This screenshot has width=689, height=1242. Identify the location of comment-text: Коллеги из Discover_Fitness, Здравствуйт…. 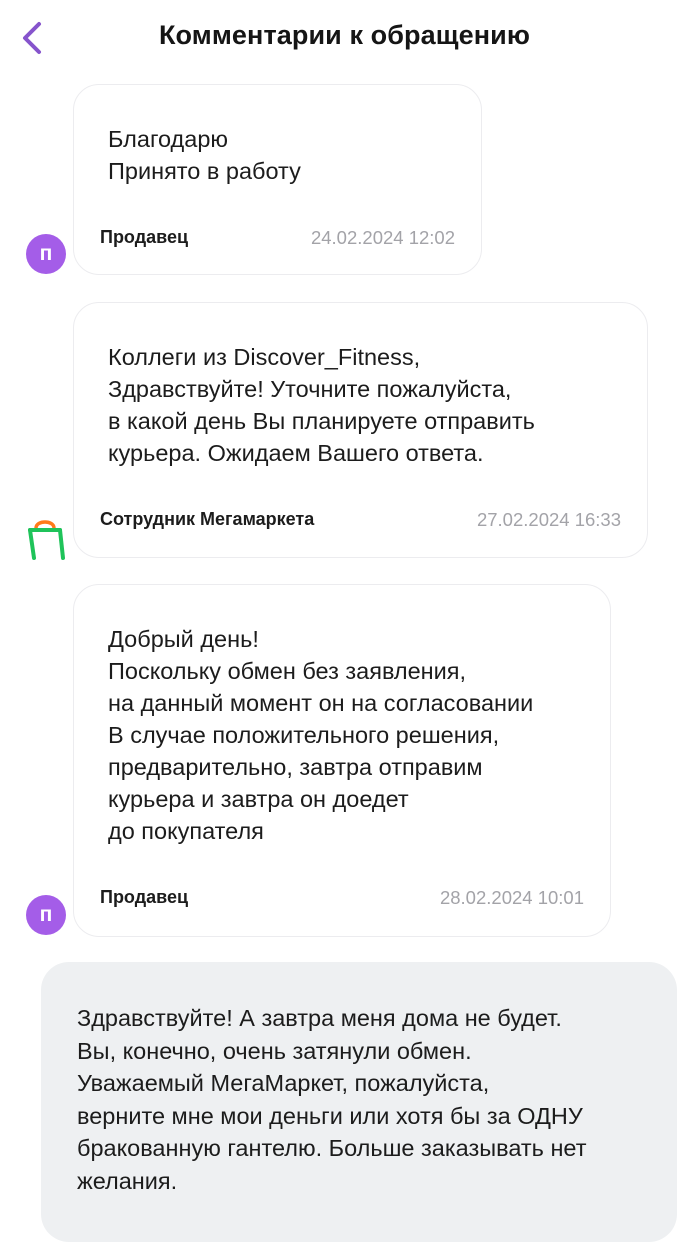
(321, 405).